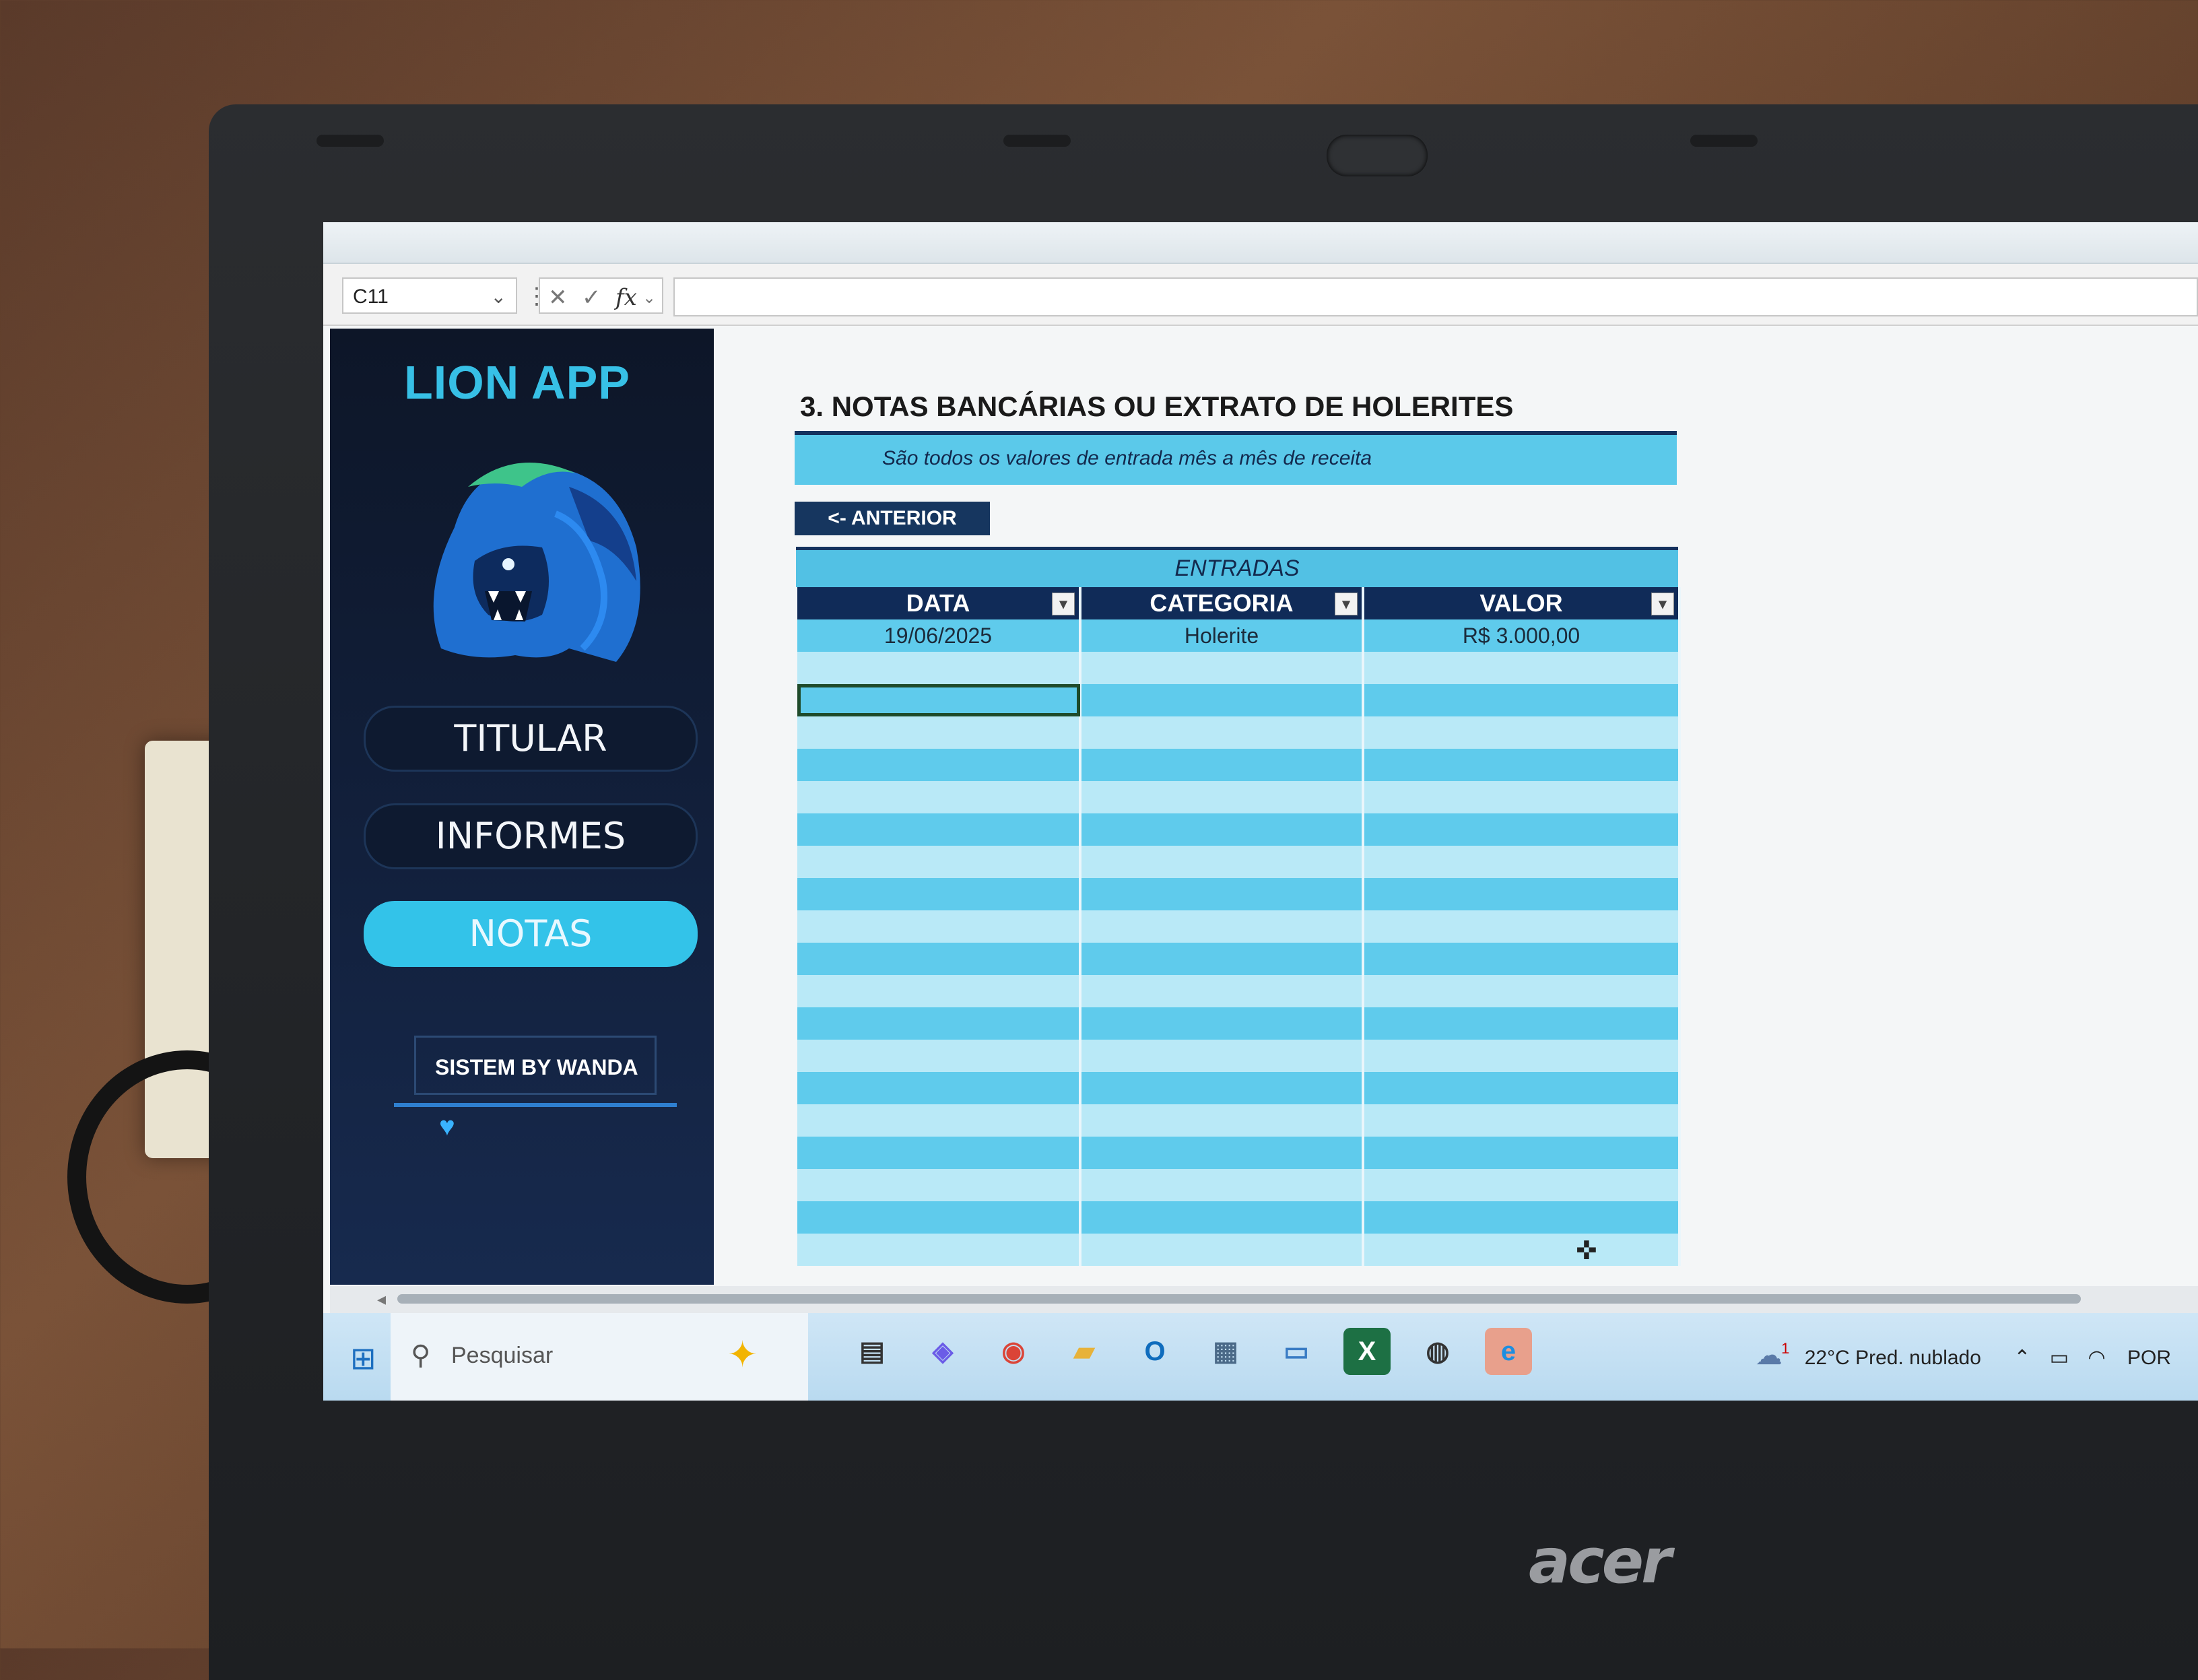 The height and width of the screenshot is (1680, 2198). Describe the element at coordinates (1297, 1351) in the screenshot. I see `remote-desktop-icon: ▭` at that location.